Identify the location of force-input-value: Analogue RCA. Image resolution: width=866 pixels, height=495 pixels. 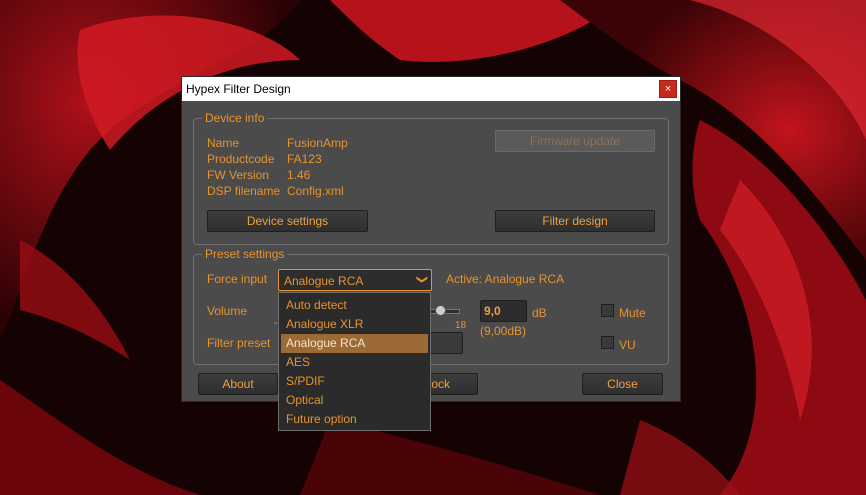
(324, 281).